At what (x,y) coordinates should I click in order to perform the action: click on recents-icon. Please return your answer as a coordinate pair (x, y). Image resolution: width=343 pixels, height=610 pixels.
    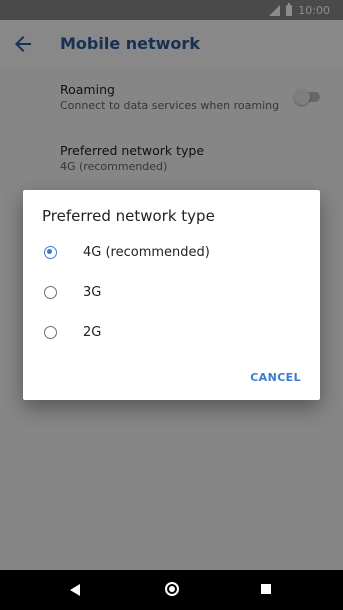
    Looking at the image, I should click on (266, 589).